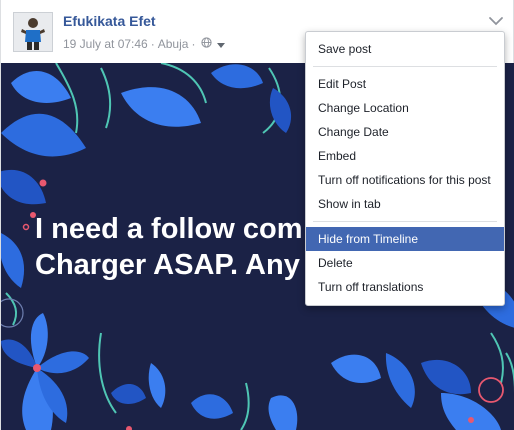  I want to click on menu-item-show-in-tab: Show in tab, so click(405, 204).